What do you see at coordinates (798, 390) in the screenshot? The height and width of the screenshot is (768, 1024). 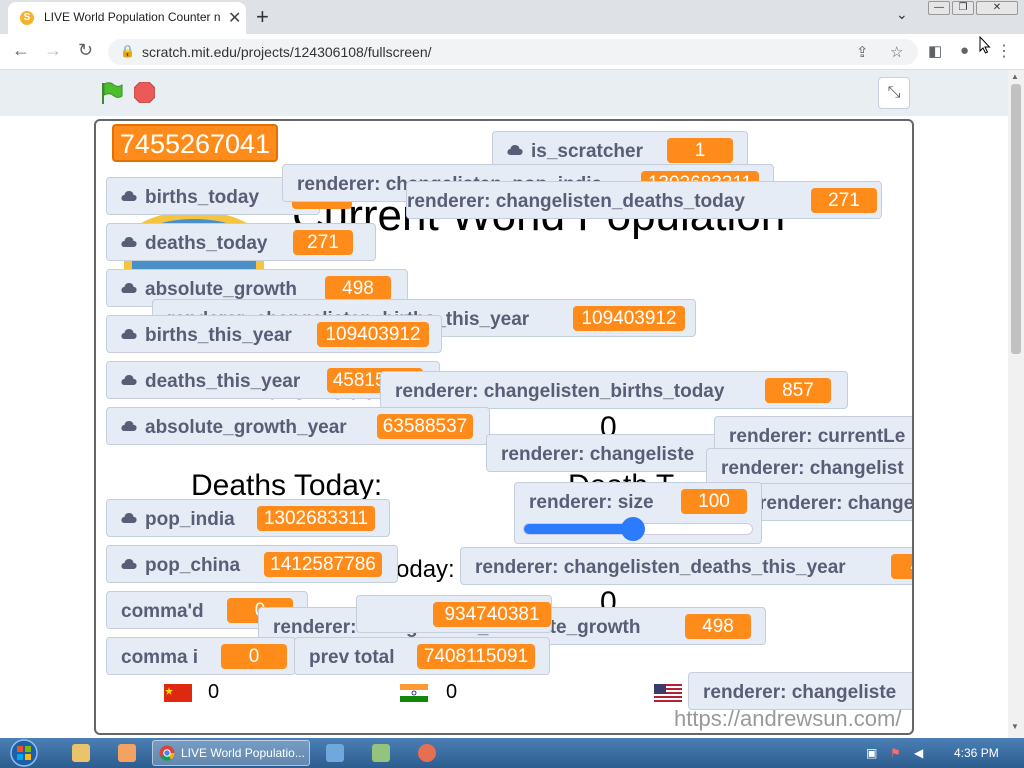 I see `monitor-value: 857` at bounding box center [798, 390].